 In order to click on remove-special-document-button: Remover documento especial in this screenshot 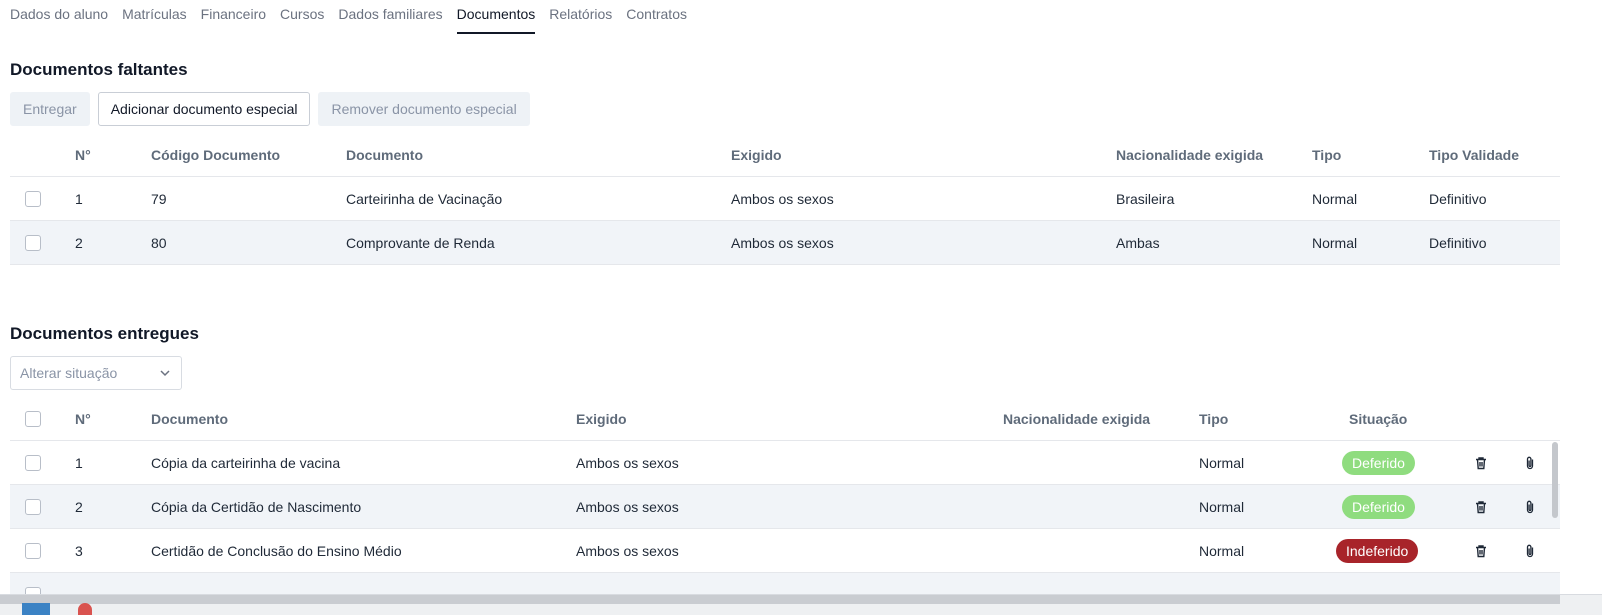, I will do `click(424, 109)`.